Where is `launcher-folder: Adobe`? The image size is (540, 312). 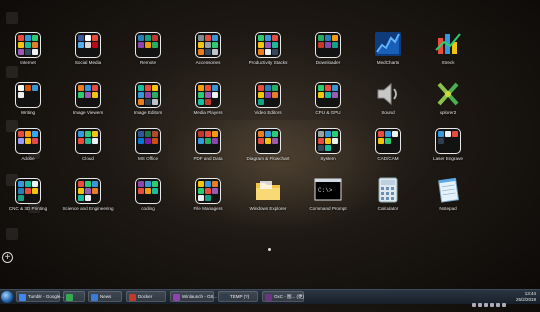 launcher-folder: Adobe is located at coordinates (30, 147).